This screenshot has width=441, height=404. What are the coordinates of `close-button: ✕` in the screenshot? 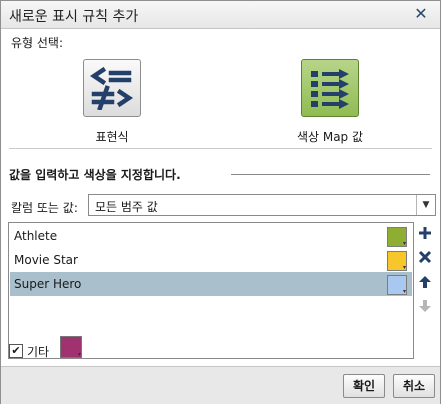 It's located at (421, 14).